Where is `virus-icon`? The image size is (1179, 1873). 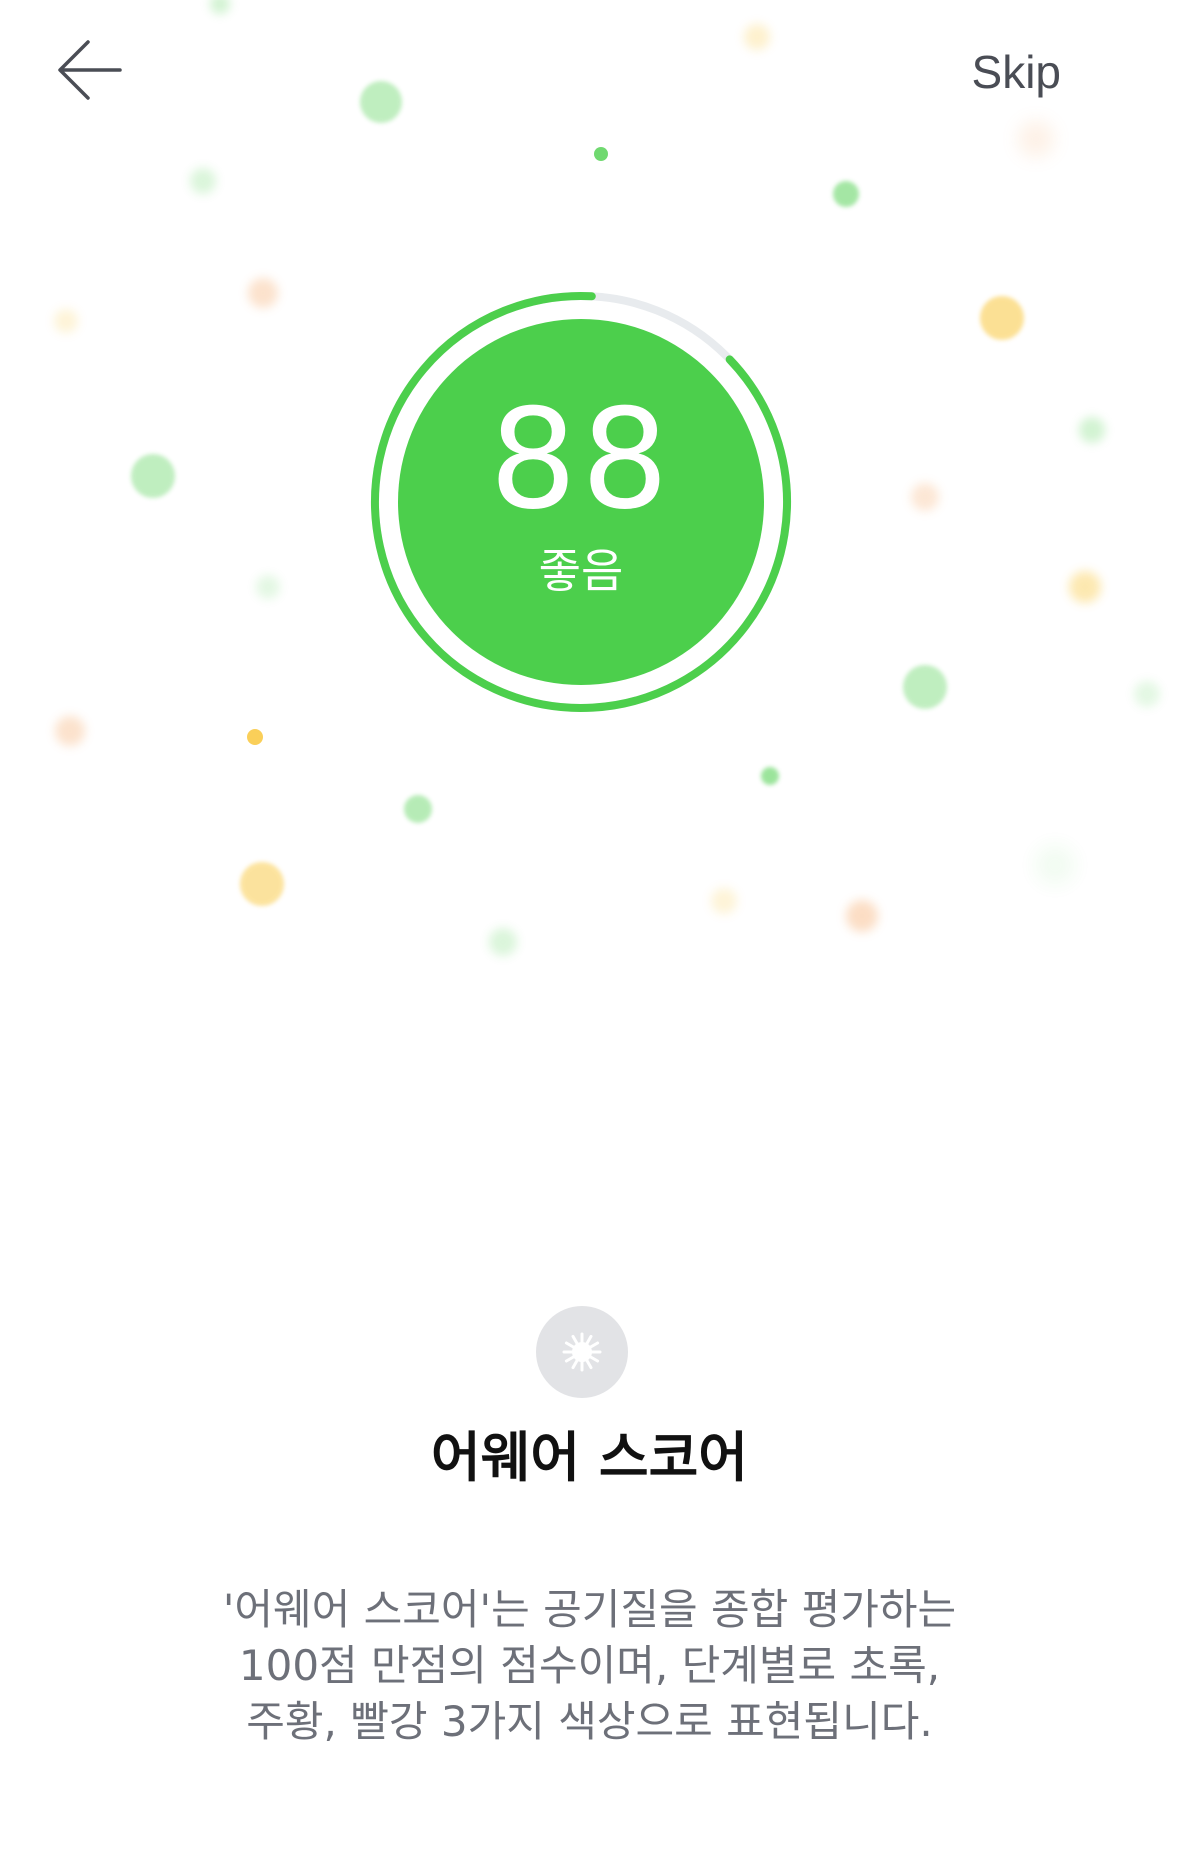 virus-icon is located at coordinates (582, 1352).